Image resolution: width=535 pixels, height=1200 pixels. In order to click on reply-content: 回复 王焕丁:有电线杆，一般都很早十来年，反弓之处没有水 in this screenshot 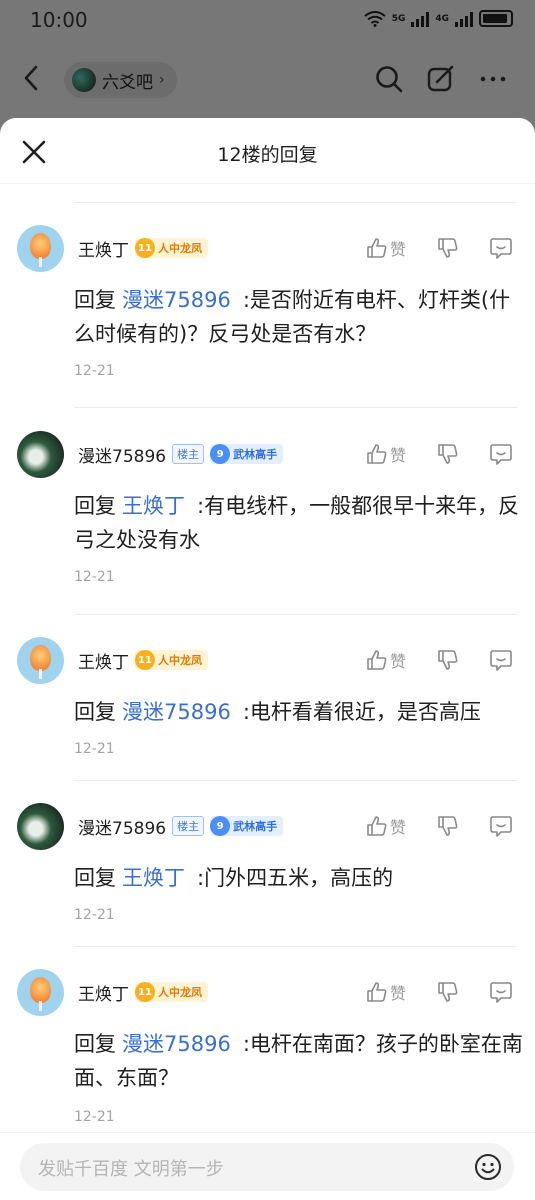, I will do `click(299, 523)`.